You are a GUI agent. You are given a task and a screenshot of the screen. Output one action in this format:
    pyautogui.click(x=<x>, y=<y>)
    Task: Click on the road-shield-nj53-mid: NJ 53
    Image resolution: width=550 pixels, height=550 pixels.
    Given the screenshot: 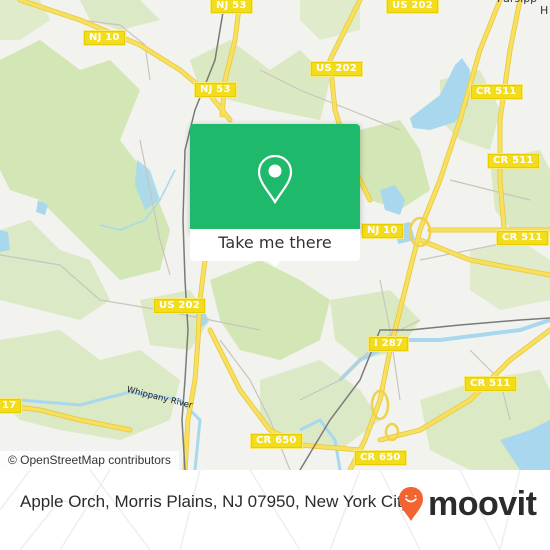 What is the action you would take?
    pyautogui.click(x=215, y=90)
    